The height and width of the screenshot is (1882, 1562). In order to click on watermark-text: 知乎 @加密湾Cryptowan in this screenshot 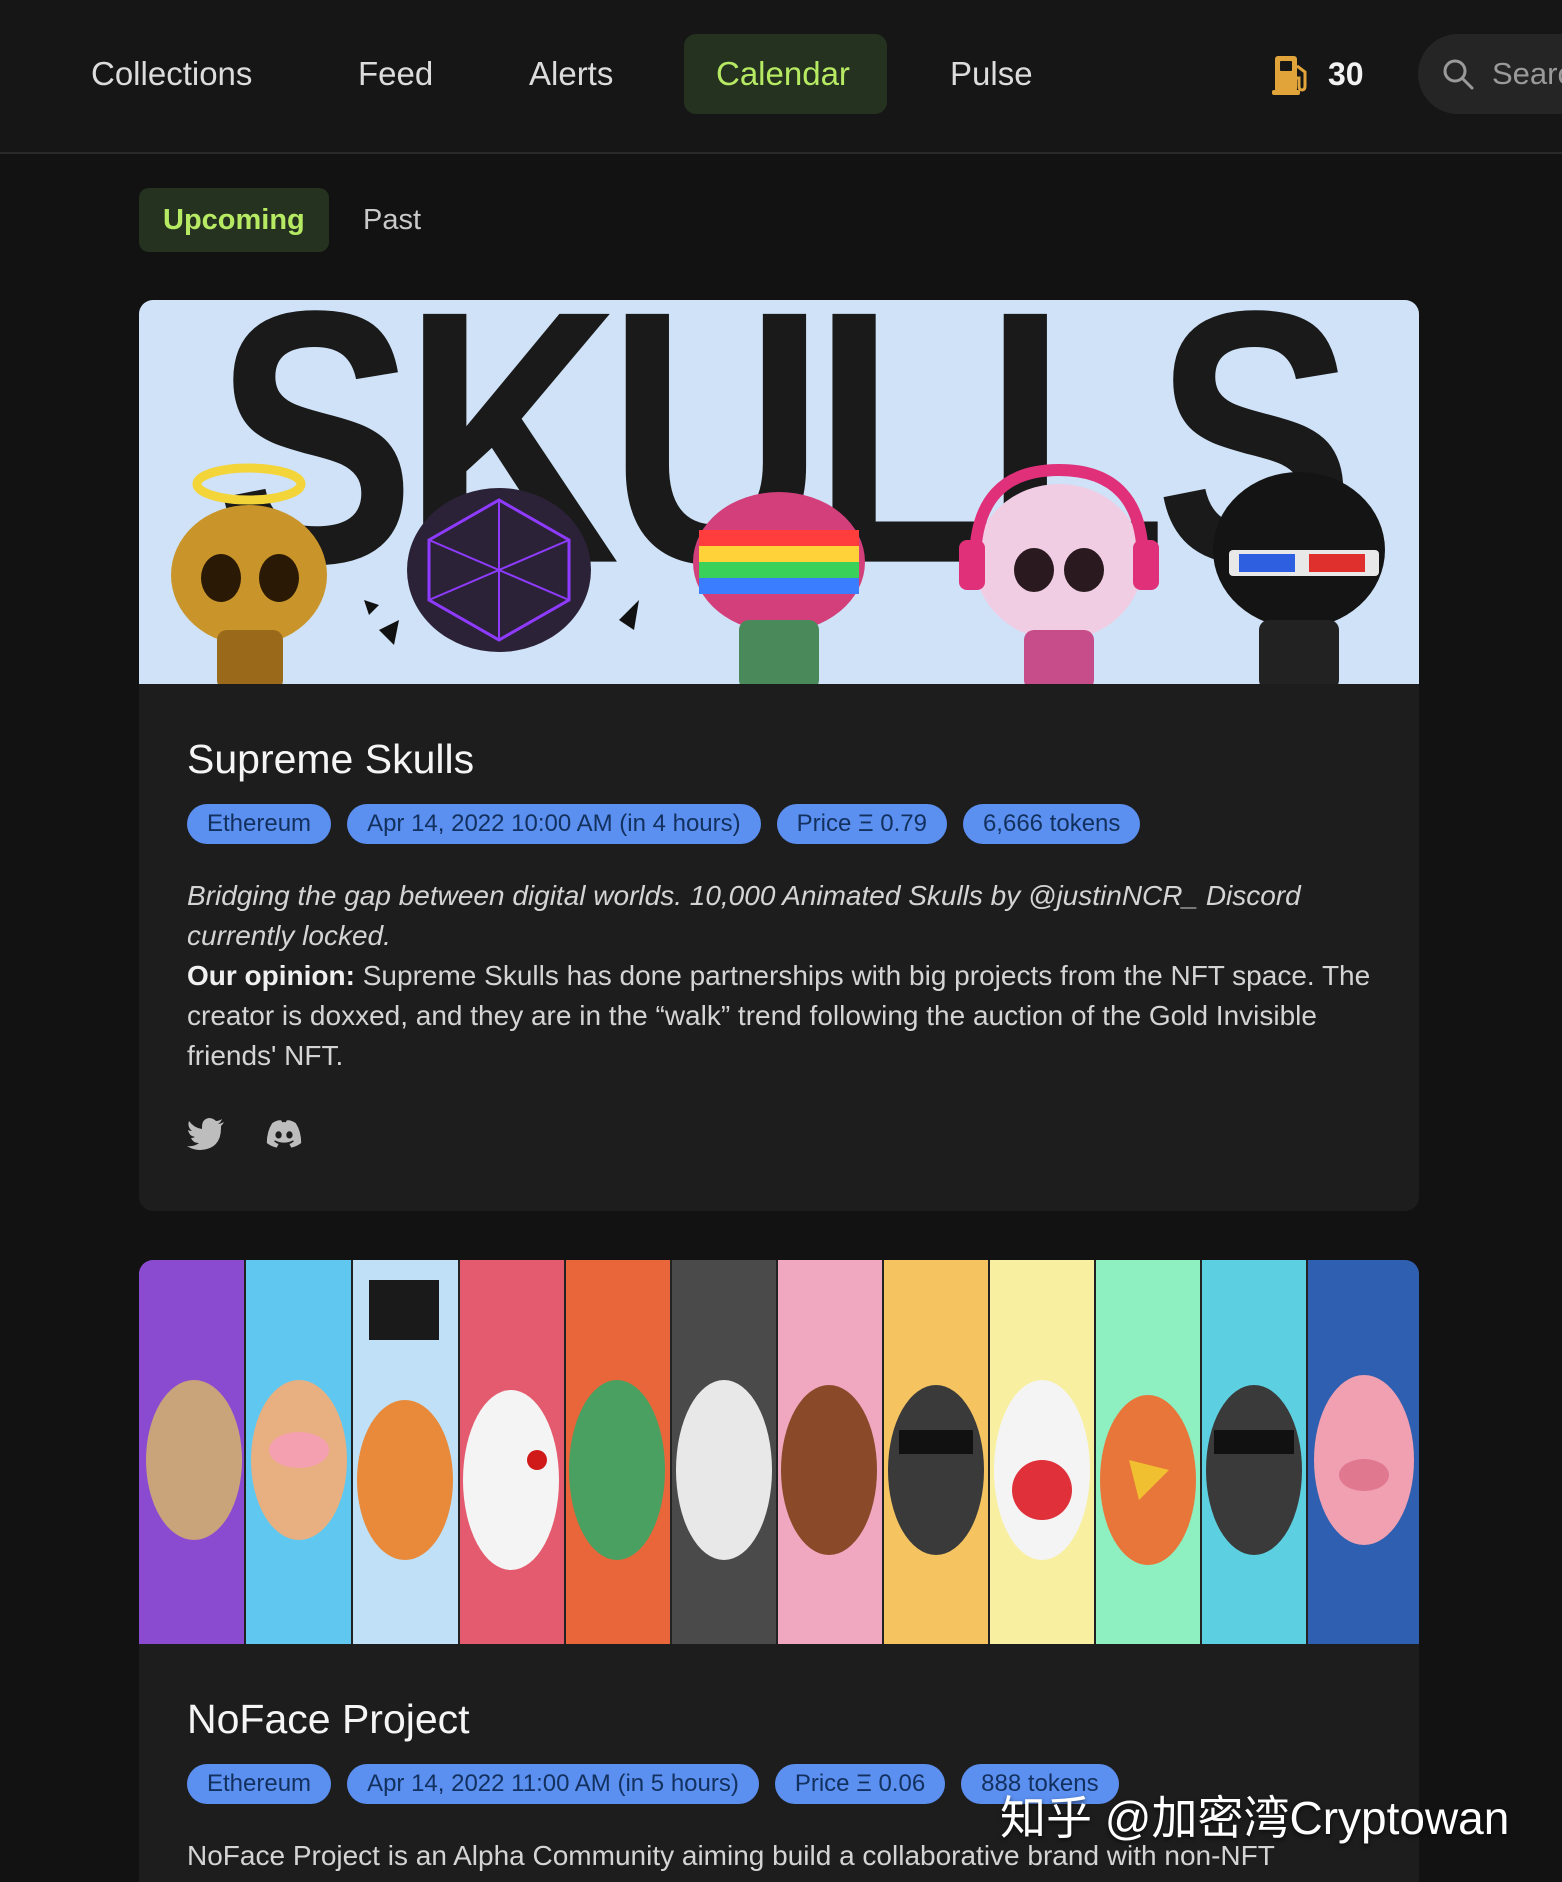, I will do `click(1255, 1818)`.